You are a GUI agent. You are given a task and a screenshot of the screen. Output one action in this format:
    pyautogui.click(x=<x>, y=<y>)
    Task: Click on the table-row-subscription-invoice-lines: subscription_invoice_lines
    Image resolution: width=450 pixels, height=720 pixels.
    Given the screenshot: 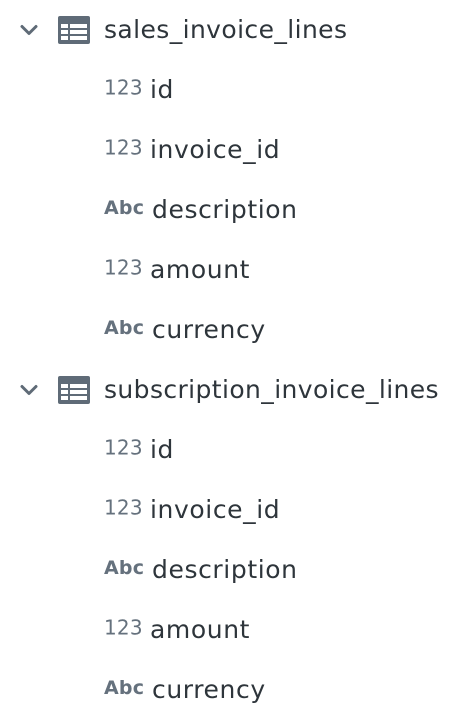 What is the action you would take?
    pyautogui.click(x=225, y=390)
    